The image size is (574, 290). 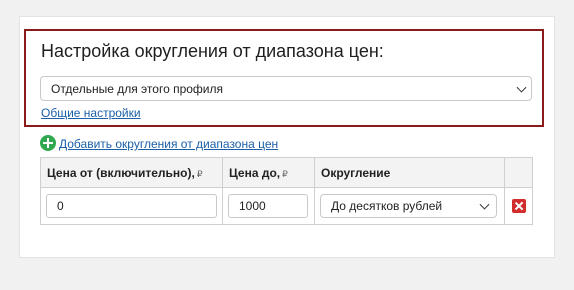 I want to click on cell-rounding: До десятков рублей, so click(x=409, y=206).